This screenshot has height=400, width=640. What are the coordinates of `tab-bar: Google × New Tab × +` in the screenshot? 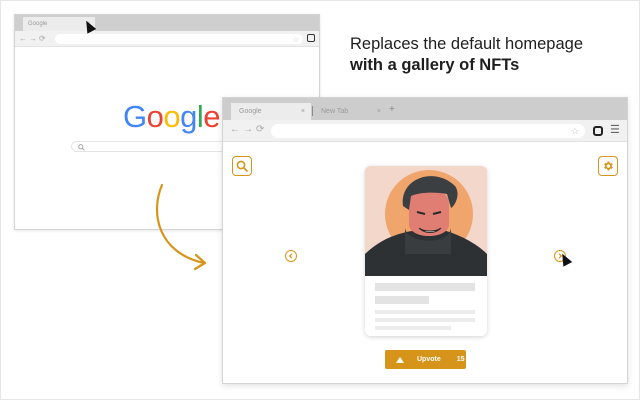 It's located at (425, 109).